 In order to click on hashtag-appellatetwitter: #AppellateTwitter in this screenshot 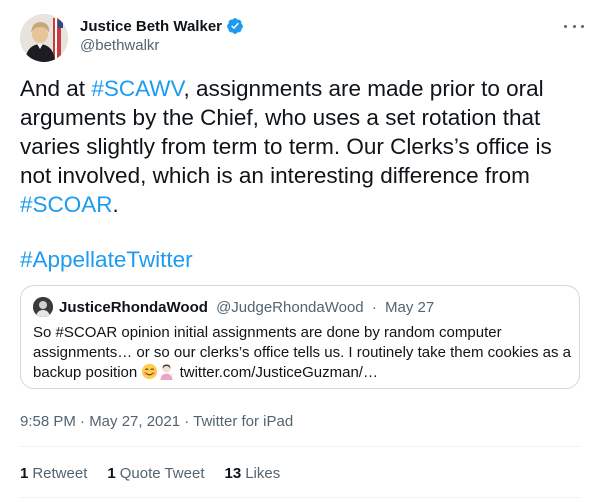, I will do `click(106, 259)`.